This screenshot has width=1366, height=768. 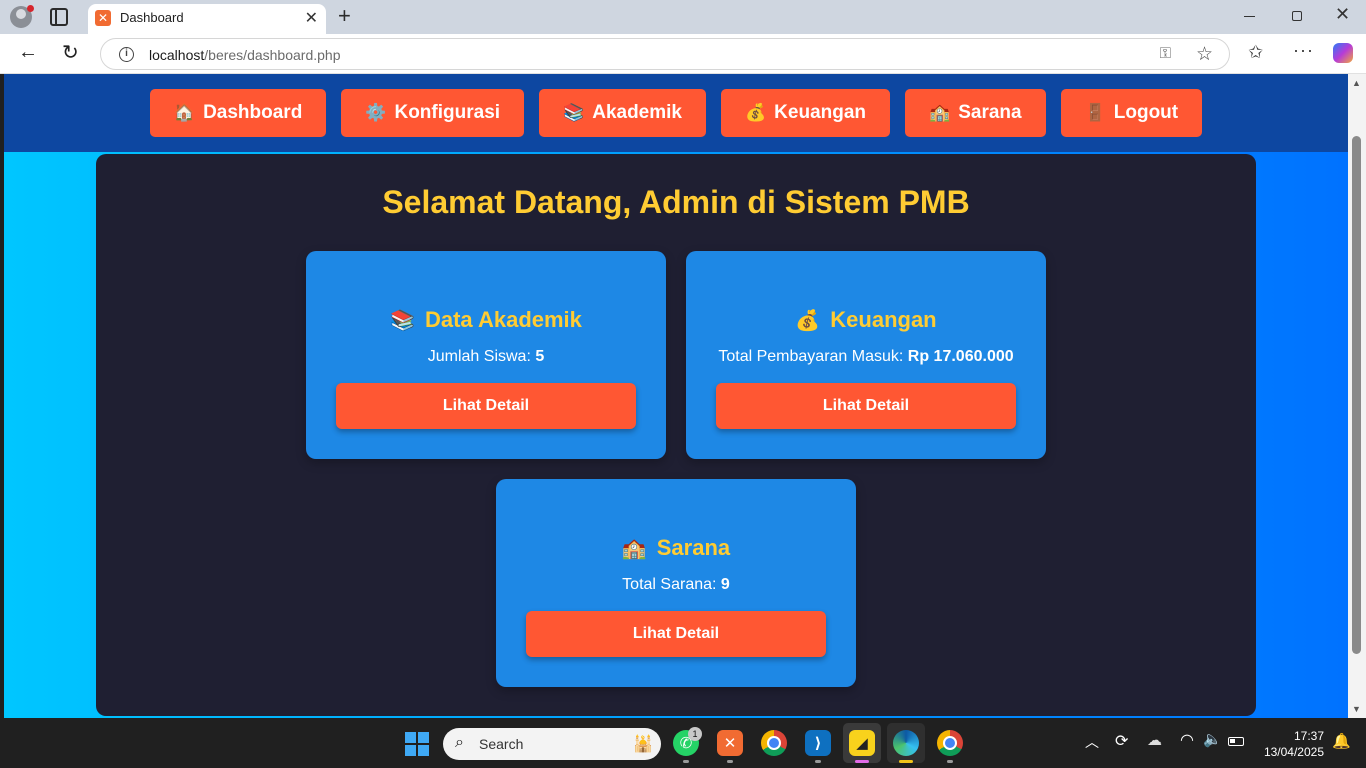 I want to click on nav-keuangan-label: Keuangan, so click(x=820, y=112).